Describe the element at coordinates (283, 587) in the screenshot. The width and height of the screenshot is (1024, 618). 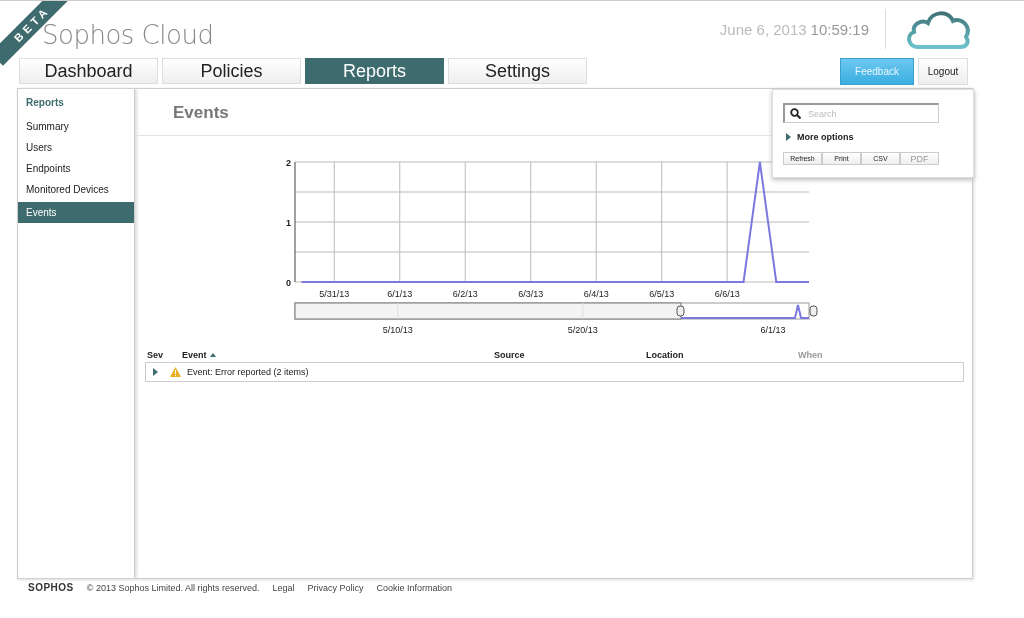
I see `footer-link: Legal` at that location.